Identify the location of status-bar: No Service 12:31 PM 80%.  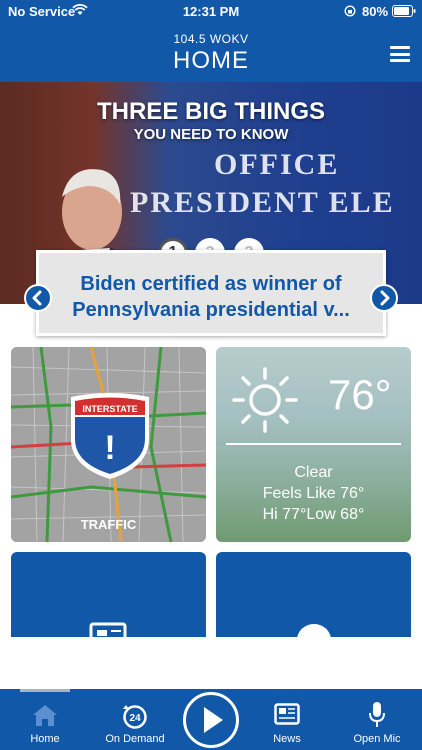
(211, 11).